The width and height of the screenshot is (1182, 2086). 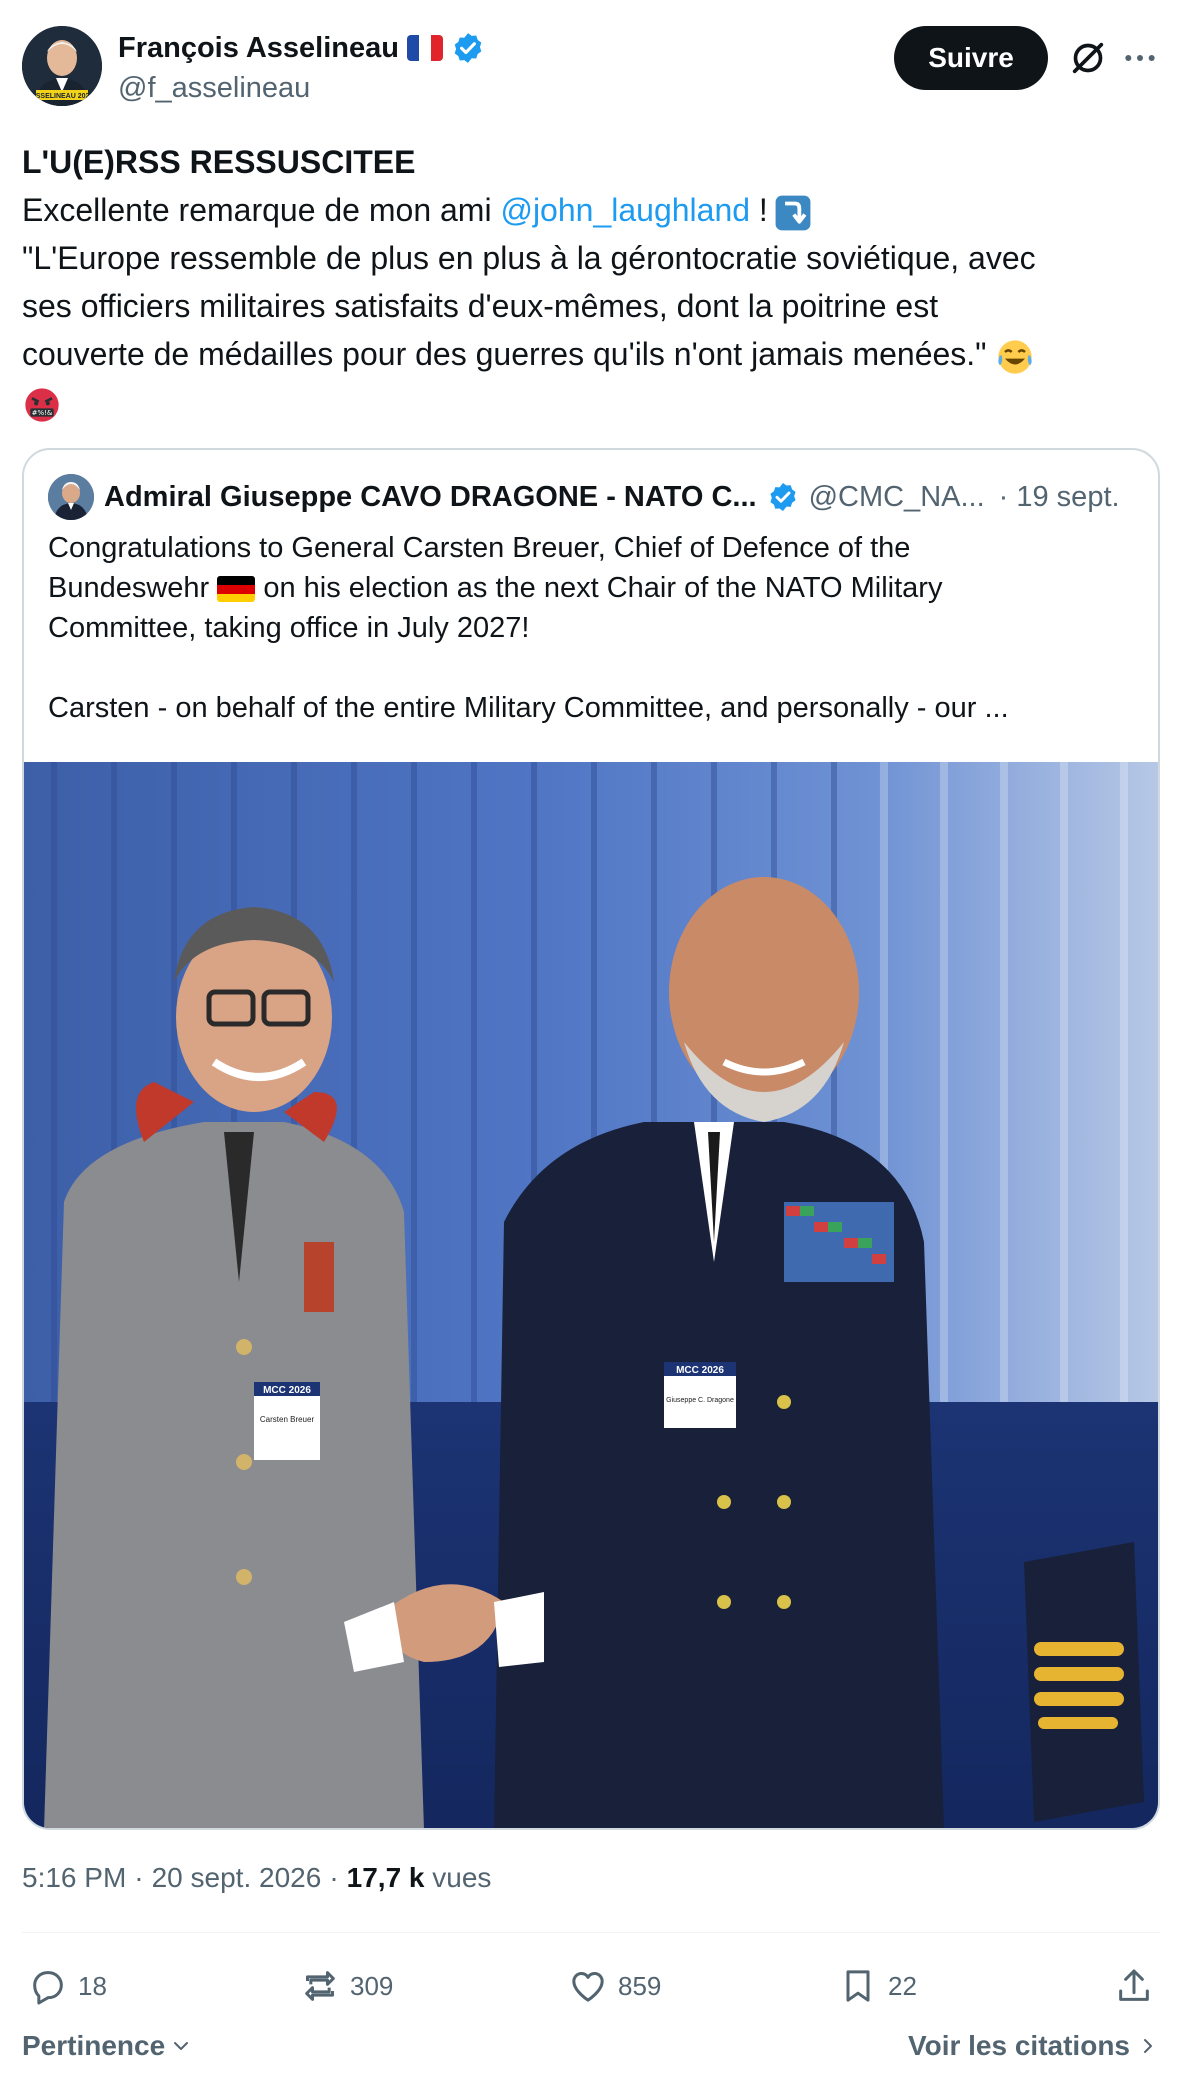 I want to click on like-icon, so click(x=588, y=1987).